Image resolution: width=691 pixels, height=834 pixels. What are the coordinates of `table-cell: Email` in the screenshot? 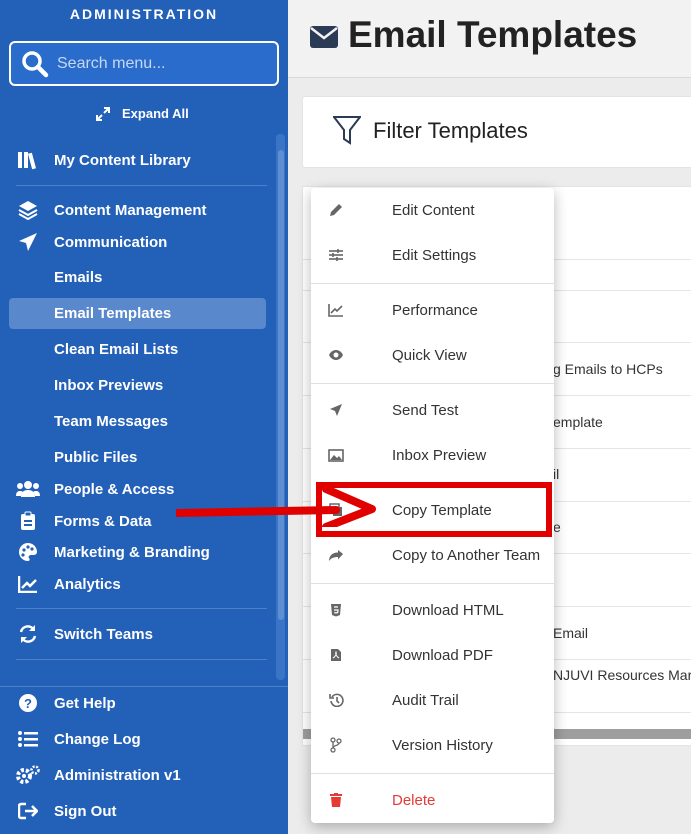 It's located at (570, 633).